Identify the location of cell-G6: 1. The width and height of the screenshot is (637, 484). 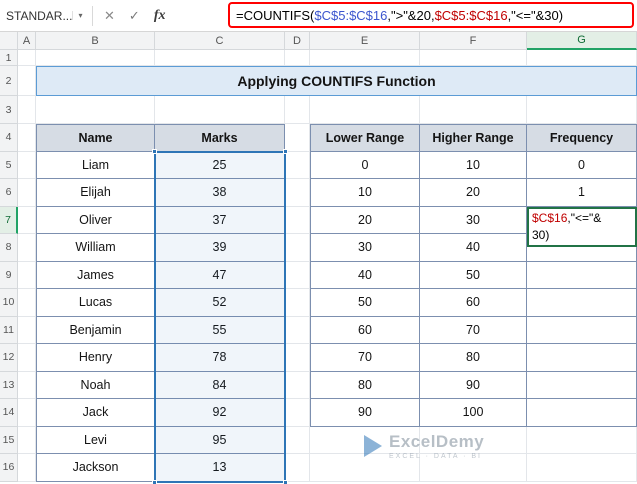
(582, 193).